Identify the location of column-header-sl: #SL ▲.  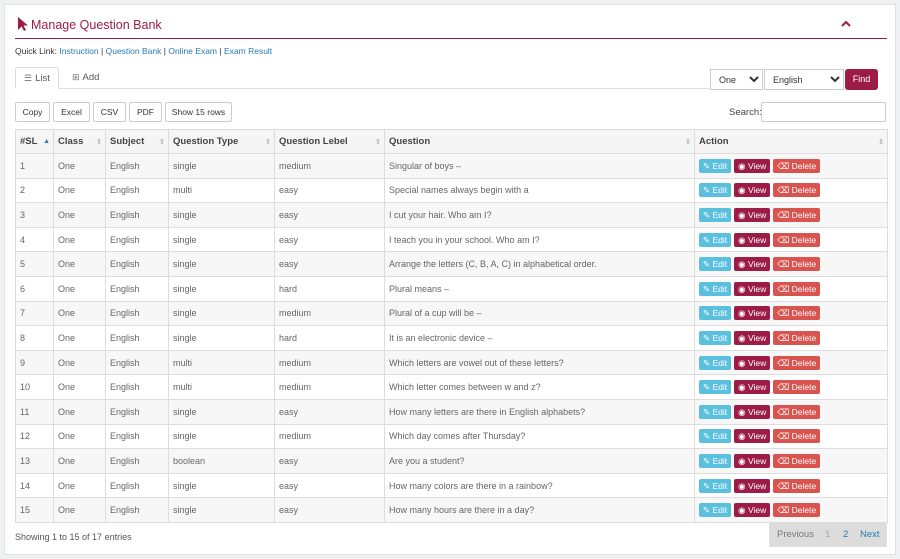
(34, 141).